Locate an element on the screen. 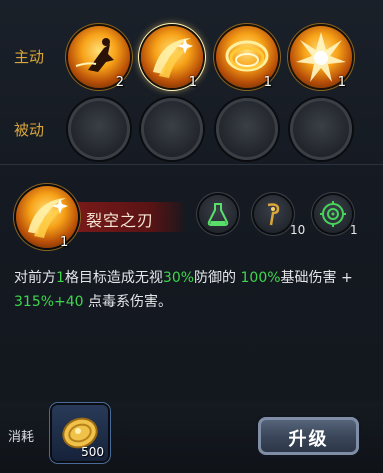  upgrade-button: 升级 is located at coordinates (308, 436).